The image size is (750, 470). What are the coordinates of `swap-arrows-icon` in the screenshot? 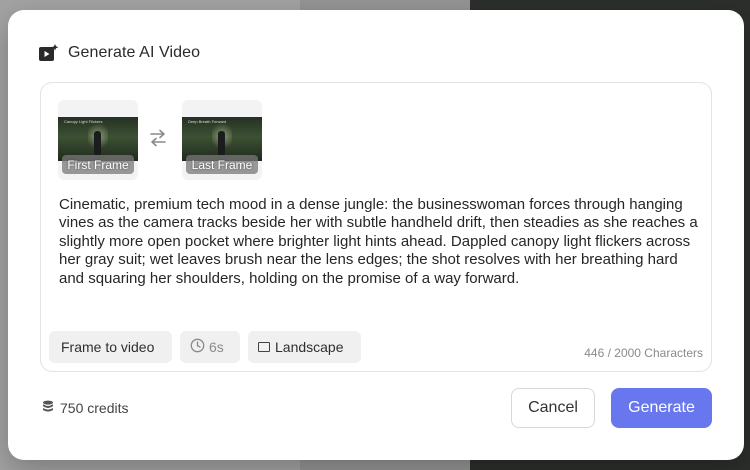 It's located at (158, 140).